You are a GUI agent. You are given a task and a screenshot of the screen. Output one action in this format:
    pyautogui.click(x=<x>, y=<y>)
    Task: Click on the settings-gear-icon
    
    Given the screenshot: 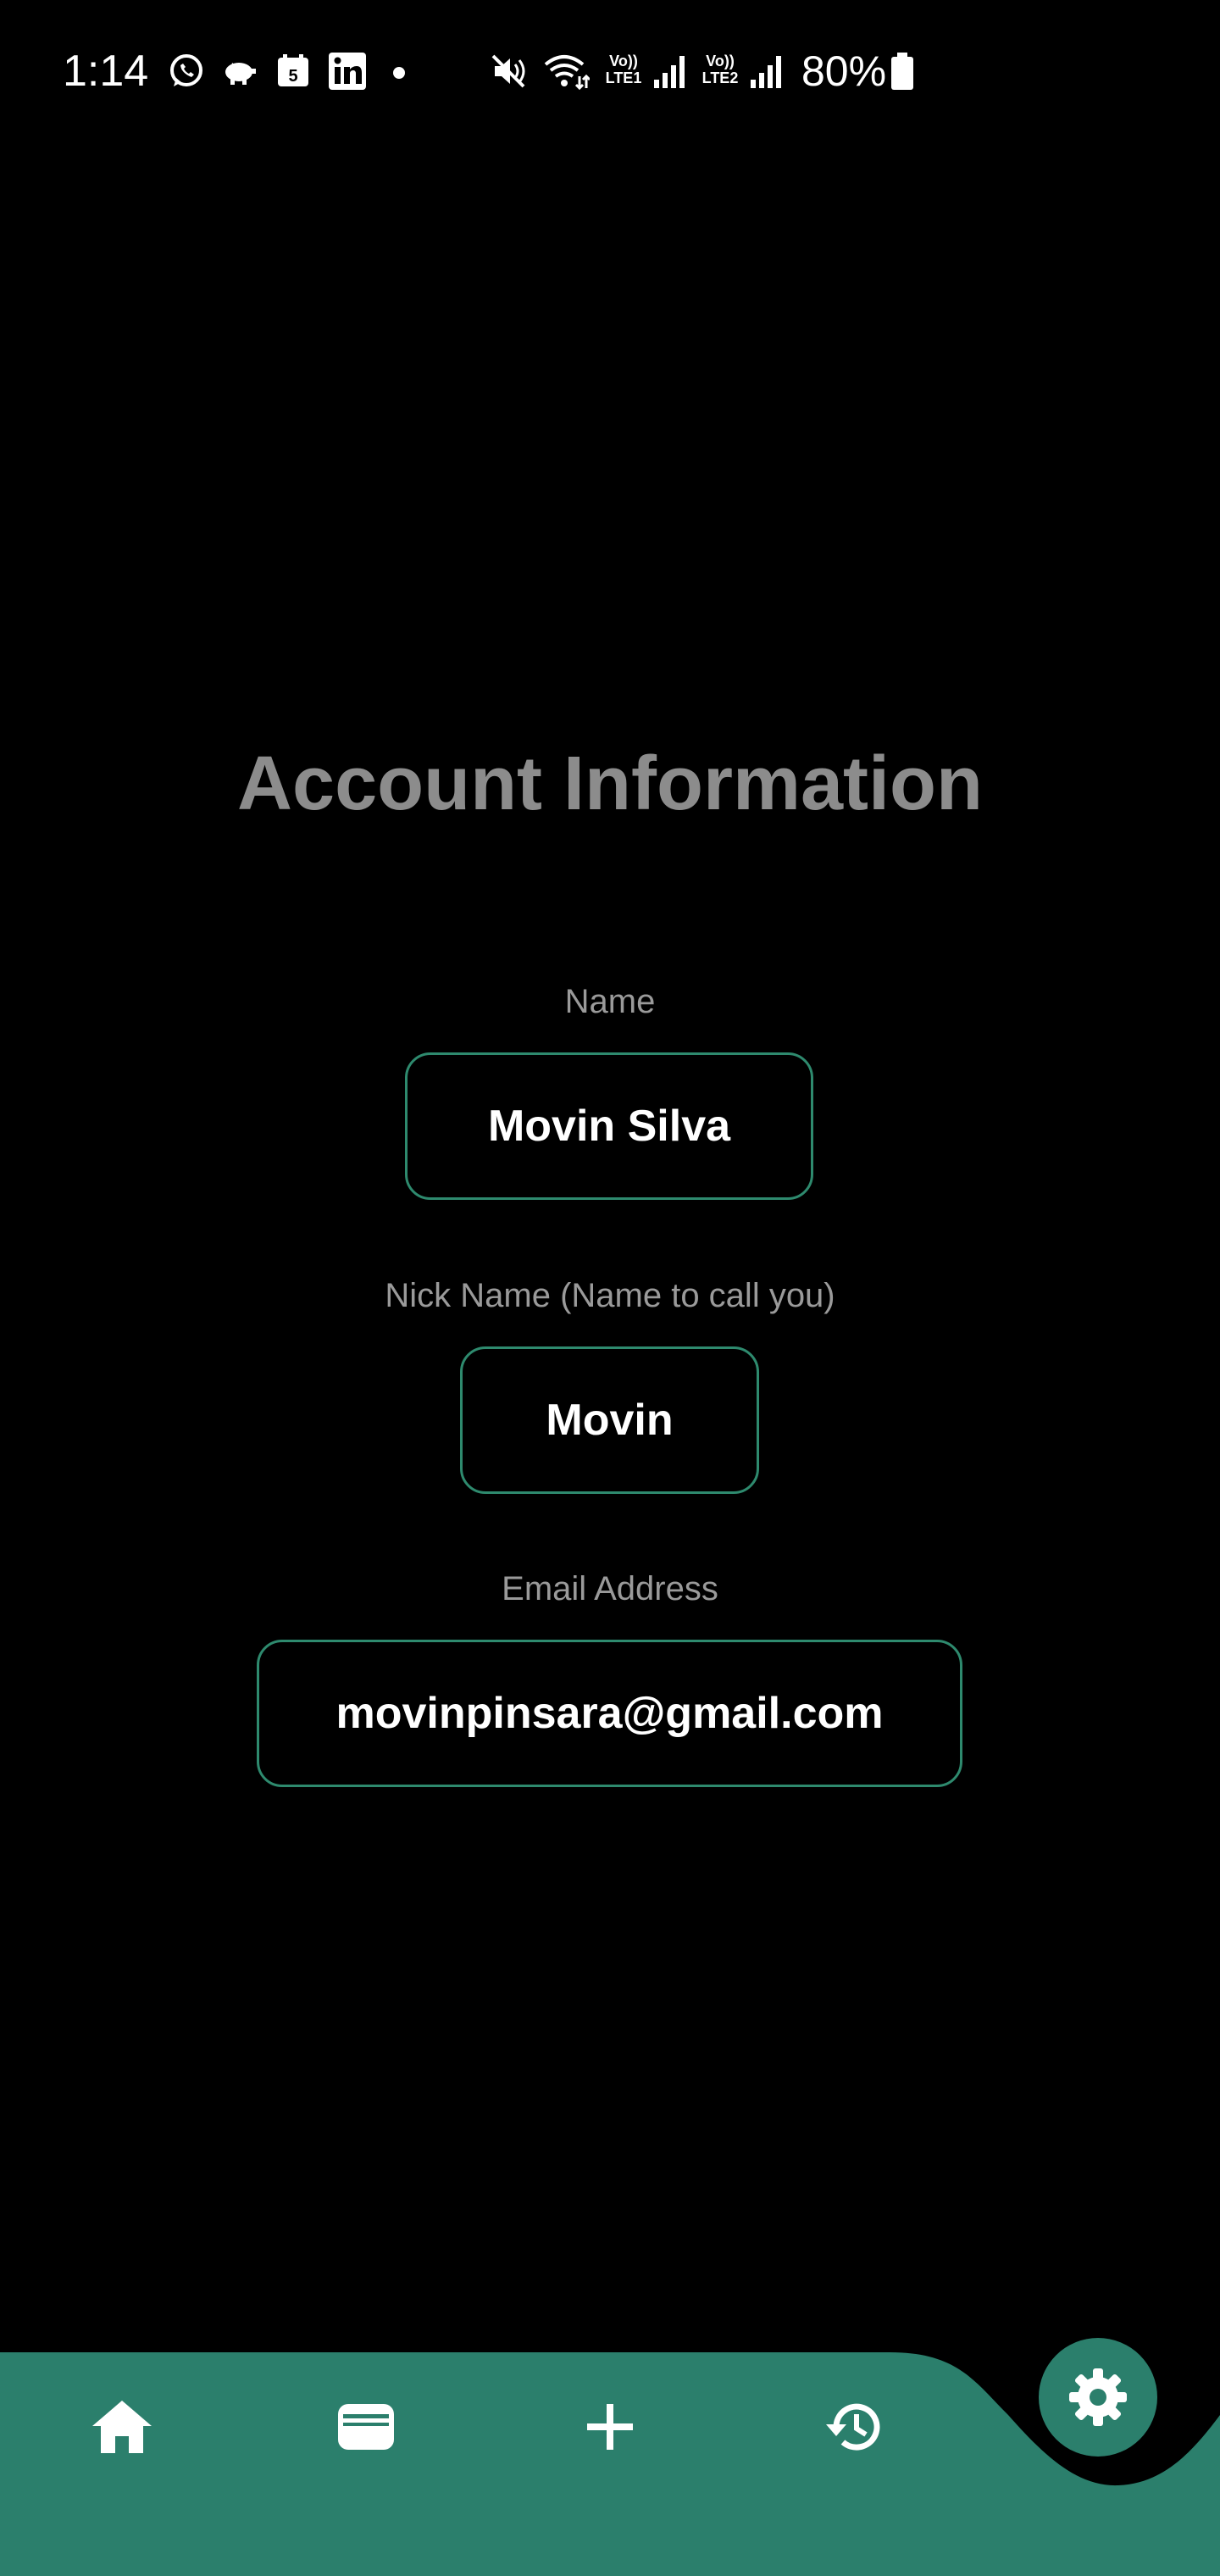 What is the action you would take?
    pyautogui.click(x=1098, y=2397)
    